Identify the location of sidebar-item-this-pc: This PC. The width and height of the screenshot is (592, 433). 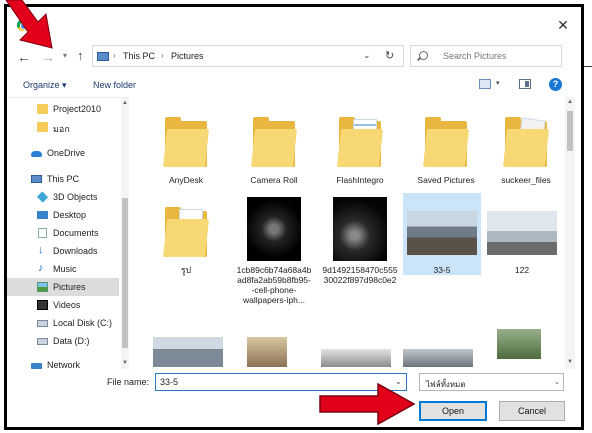
(63, 179).